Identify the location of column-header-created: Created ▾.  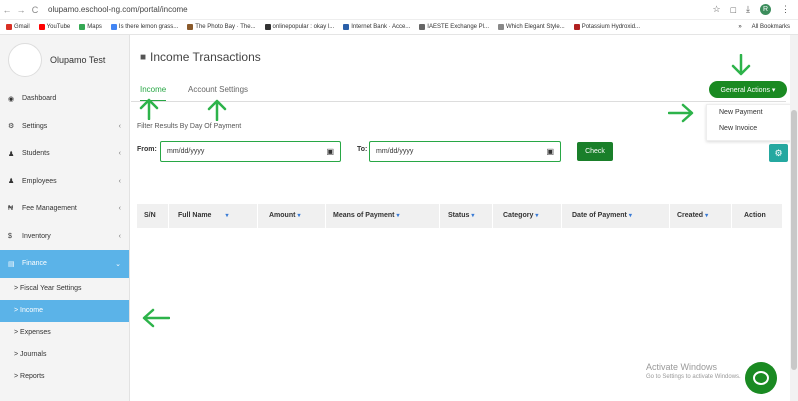
(692, 215).